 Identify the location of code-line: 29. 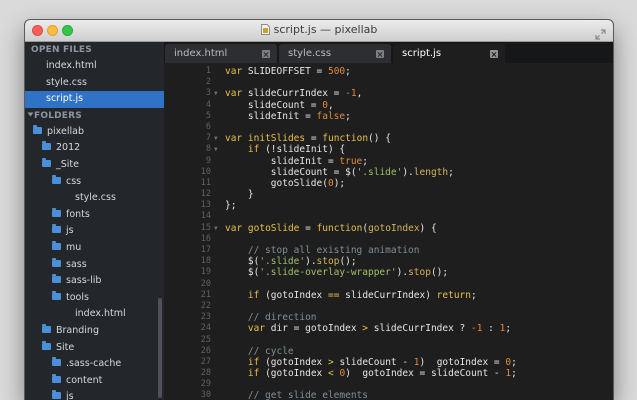
(388, 384).